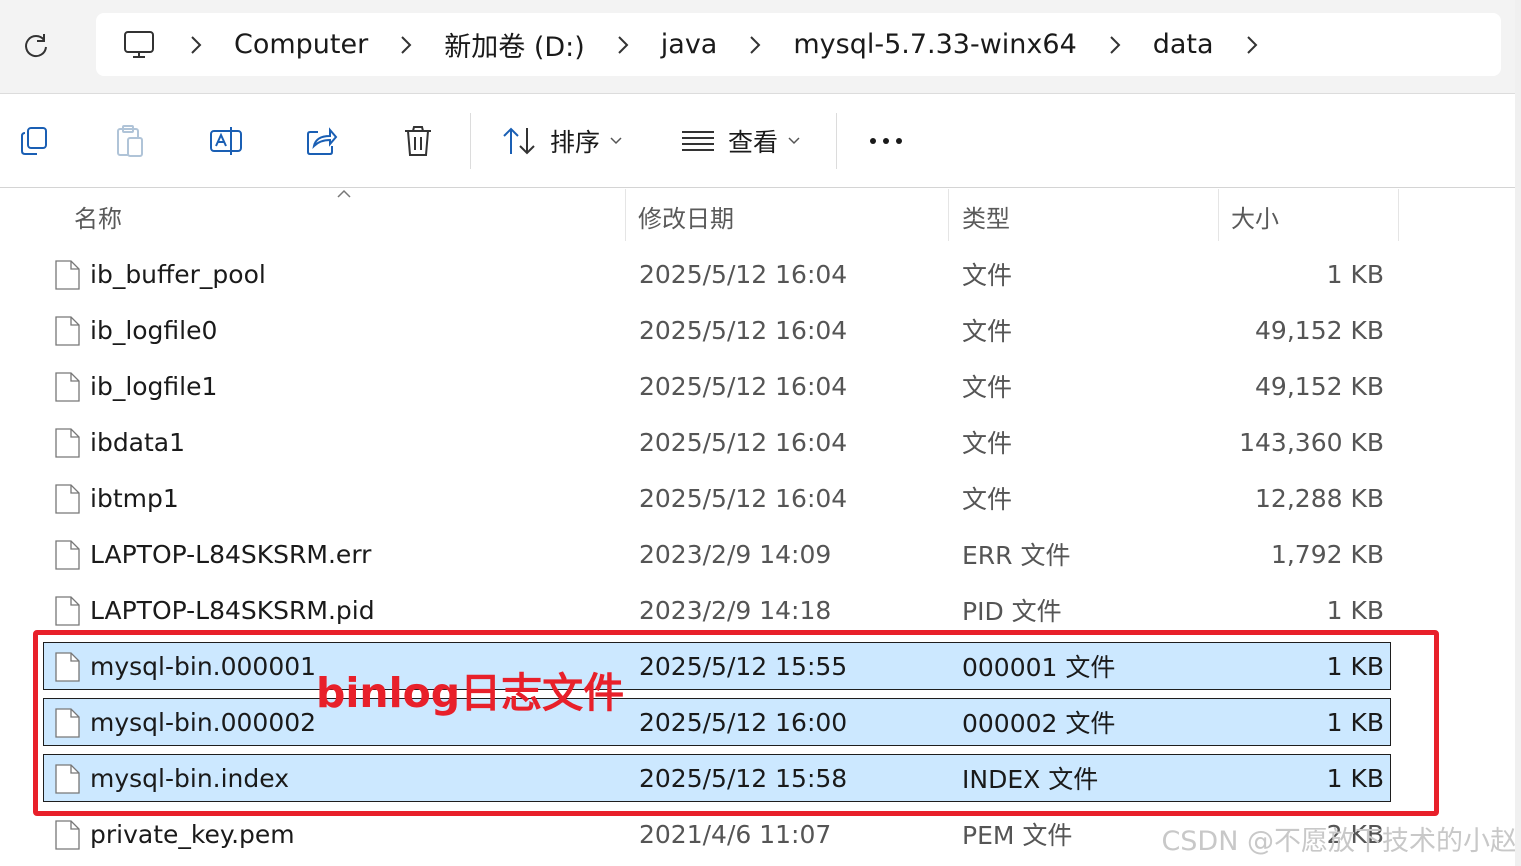 The image size is (1521, 866). I want to click on refresh-icon, so click(36, 46).